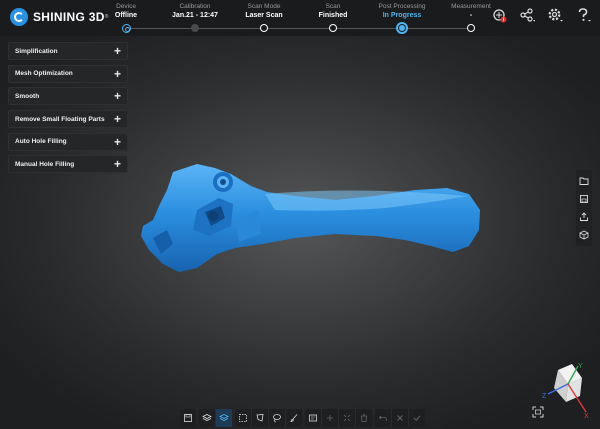 Image resolution: width=600 pixels, height=429 pixels. Describe the element at coordinates (364, 418) in the screenshot. I see `delete-icon` at that location.